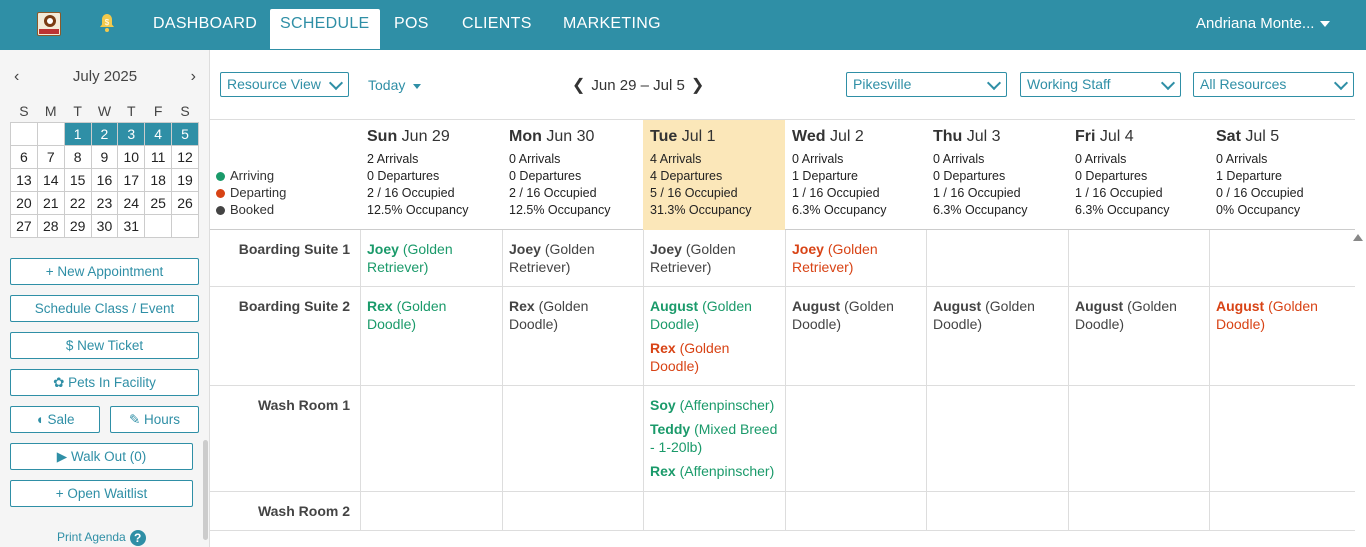  Describe the element at coordinates (24, 156) in the screenshot. I see `calendar-day: 6` at that location.